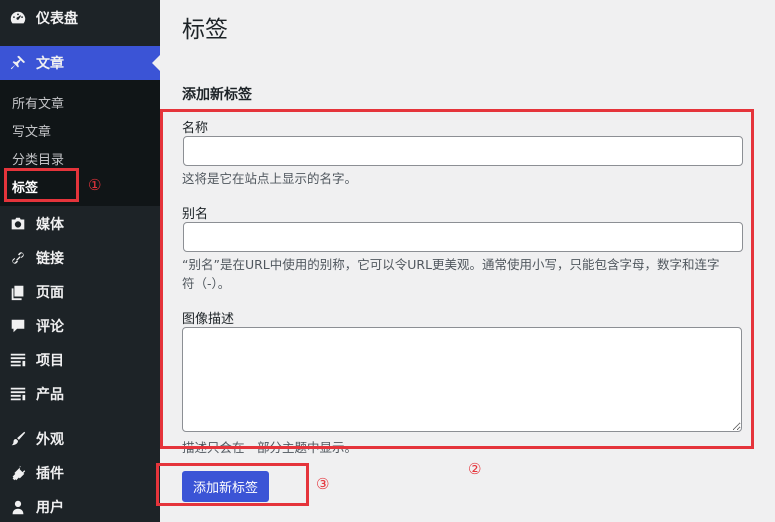  Describe the element at coordinates (38, 102) in the screenshot. I see `submenu-all-posts: 所有文章` at that location.